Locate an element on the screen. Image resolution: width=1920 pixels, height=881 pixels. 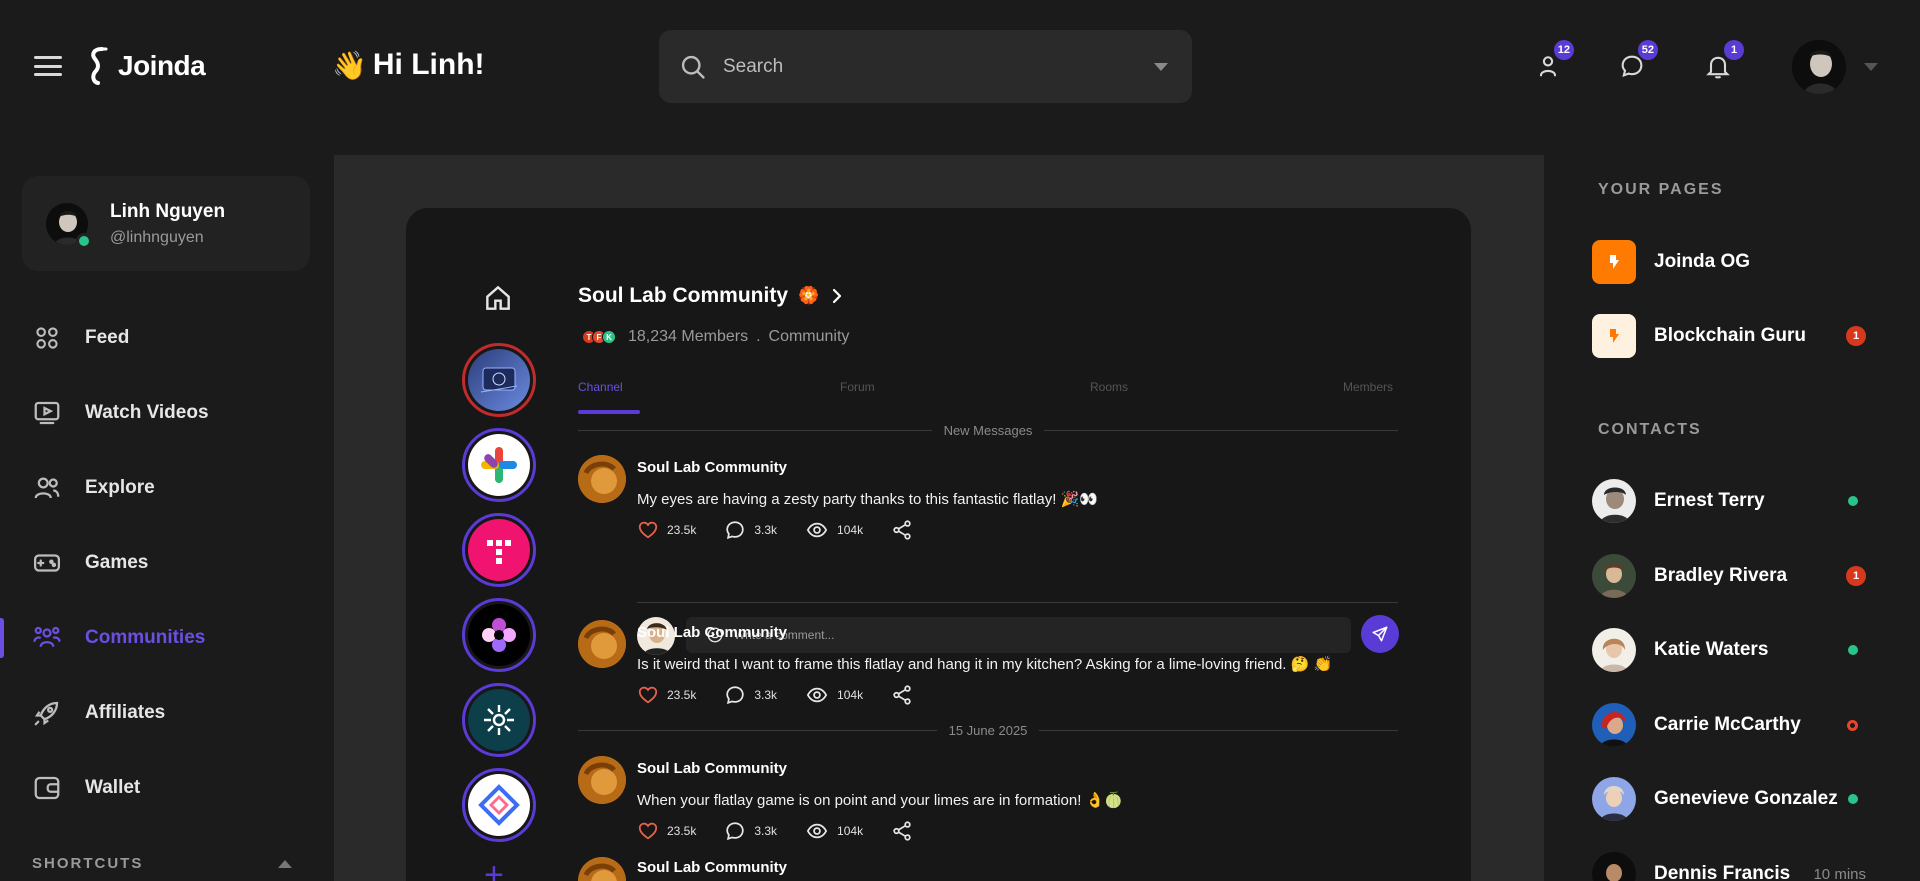
community-rail: + is located at coordinates (498, 544).